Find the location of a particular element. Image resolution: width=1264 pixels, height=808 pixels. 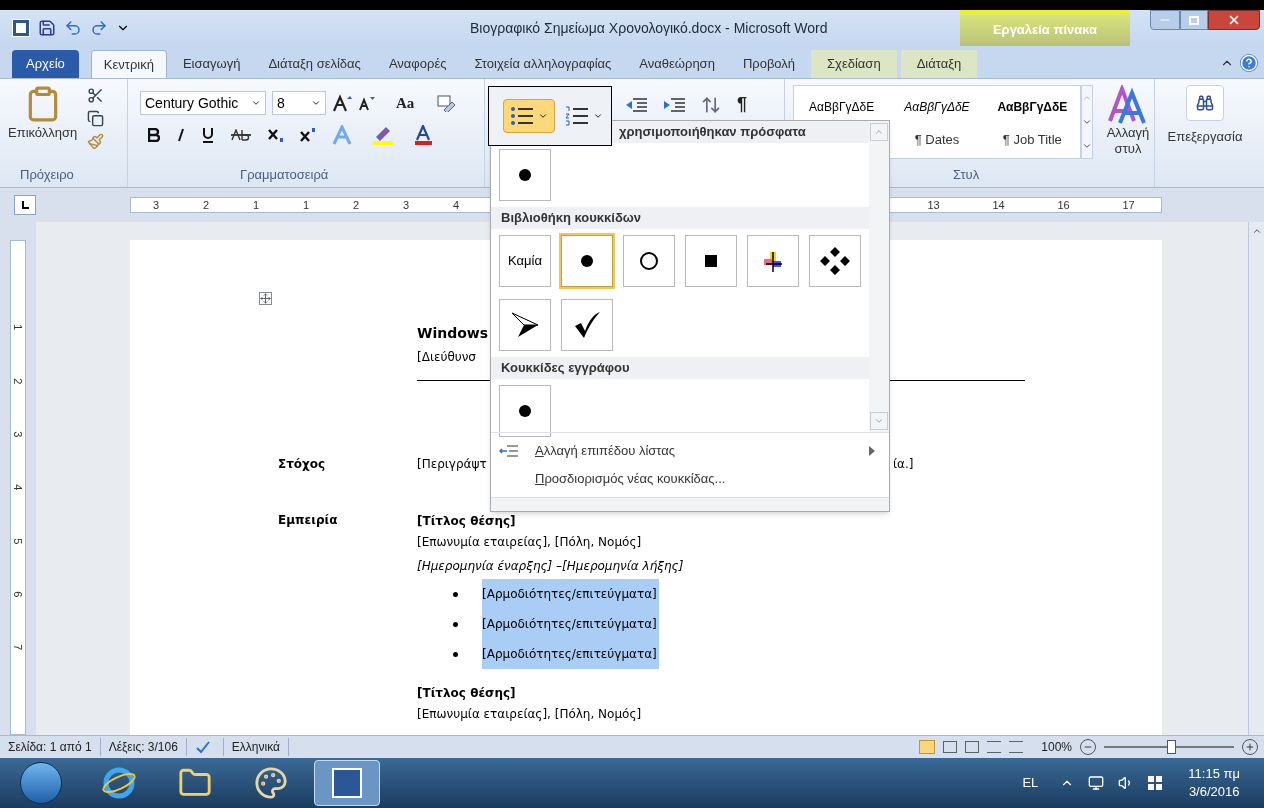

language-text: Ελληνικά is located at coordinates (255, 747).